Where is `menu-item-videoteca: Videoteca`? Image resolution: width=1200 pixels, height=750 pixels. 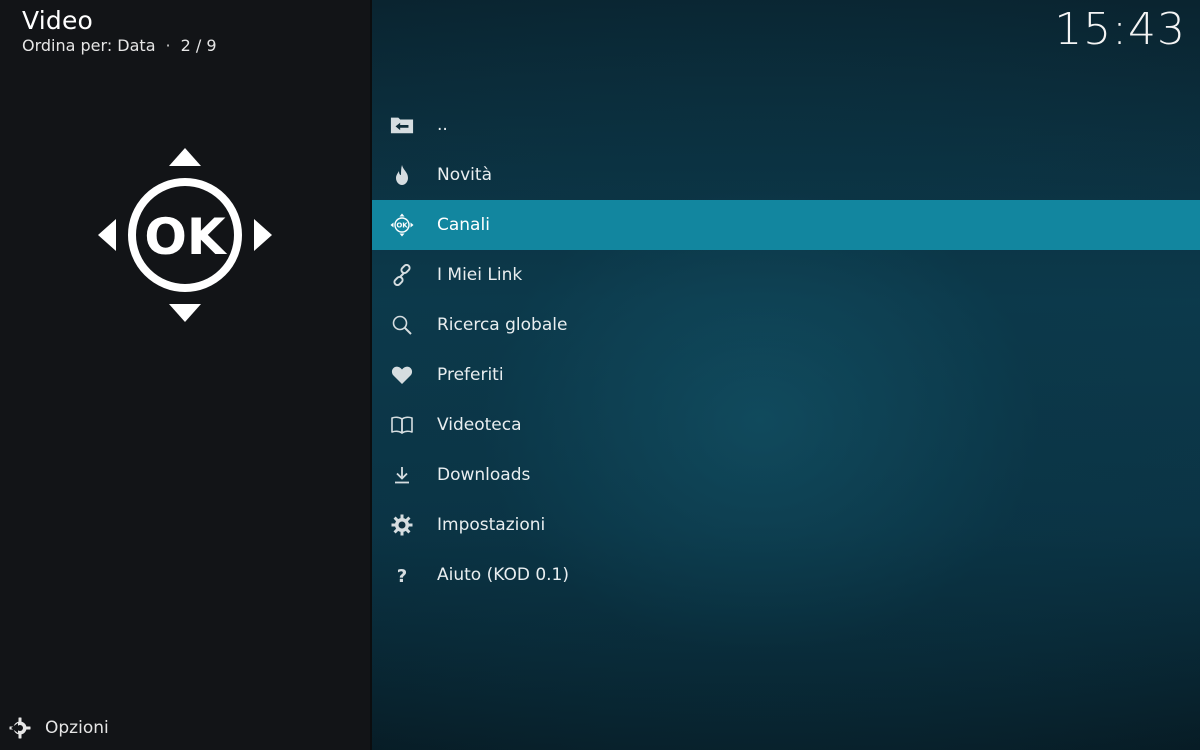
menu-item-videoteca: Videoteca is located at coordinates (786, 425).